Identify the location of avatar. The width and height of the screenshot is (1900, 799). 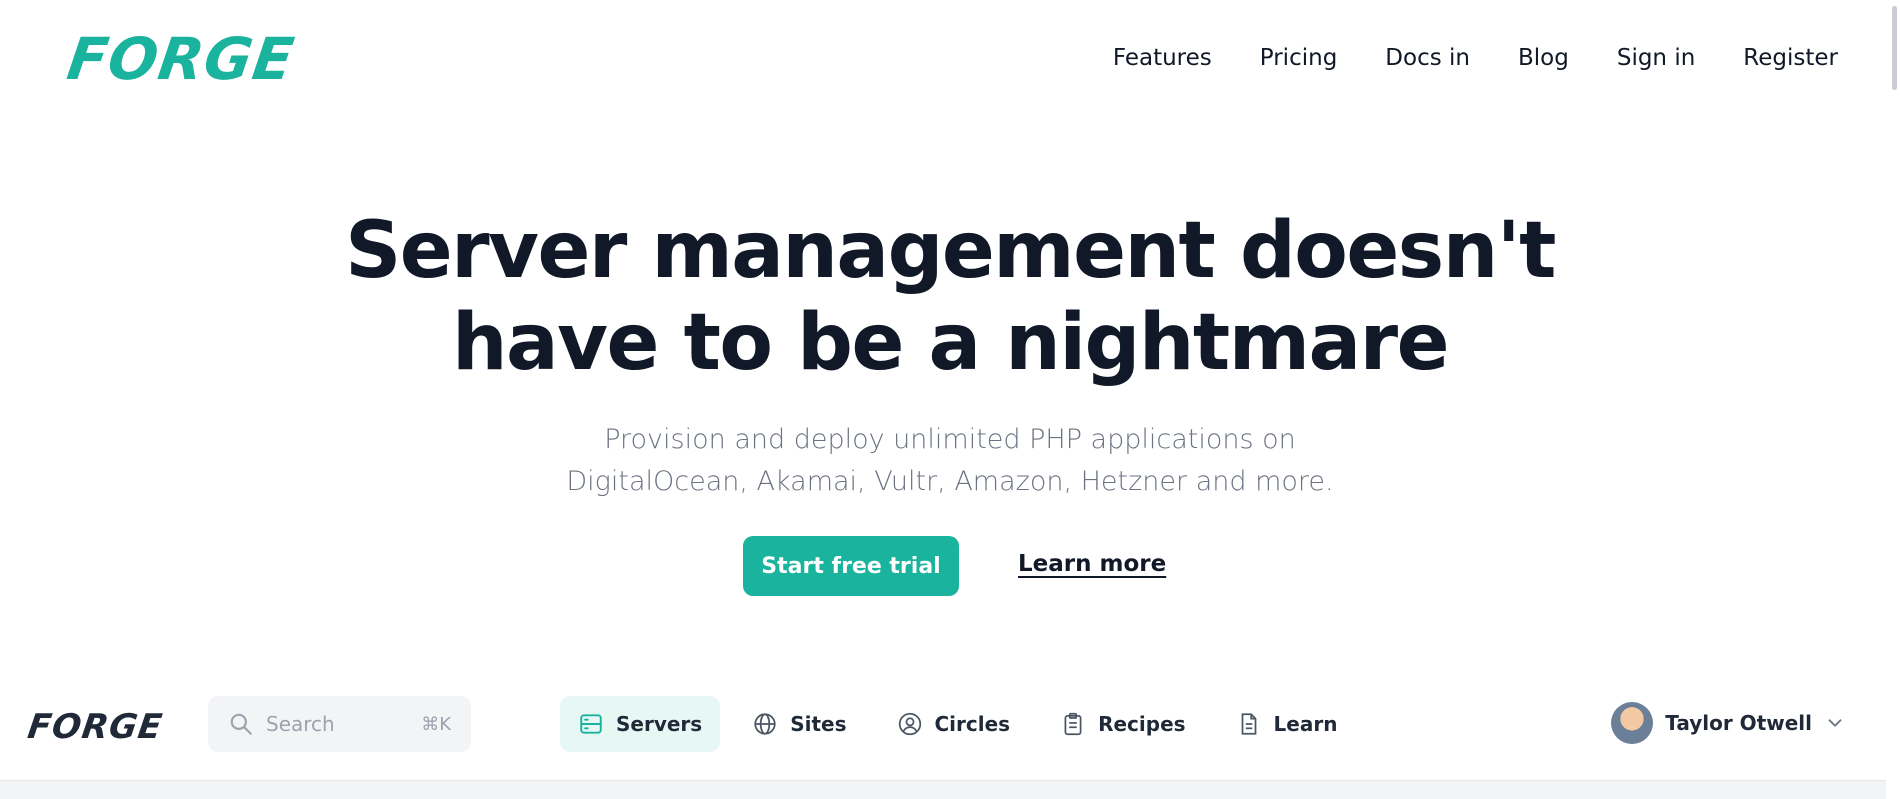
(1632, 723).